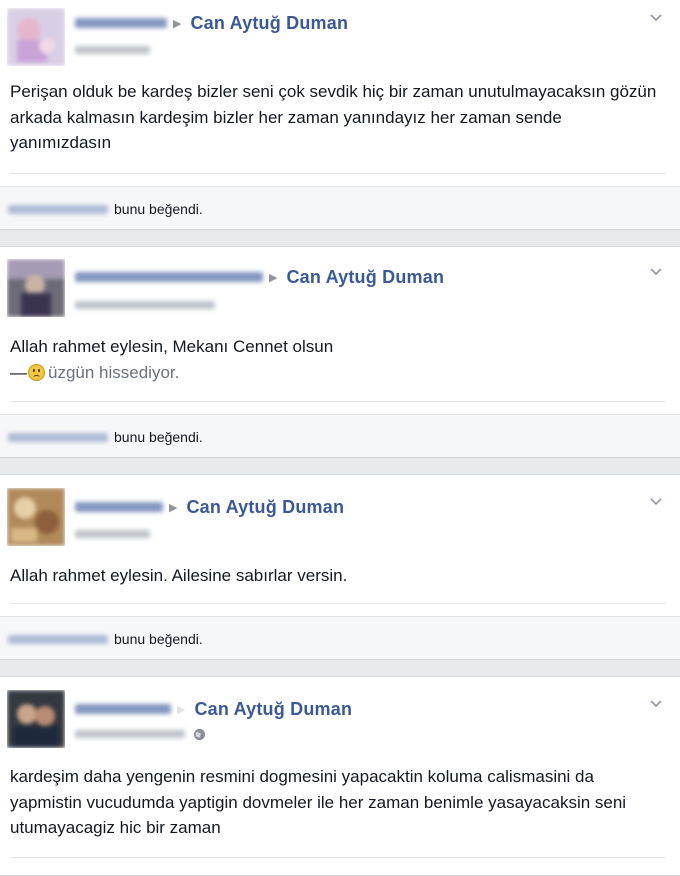 The width and height of the screenshot is (680, 876). Describe the element at coordinates (113, 373) in the screenshot. I see `feeling-text: üzgün hissediyor.` at that location.